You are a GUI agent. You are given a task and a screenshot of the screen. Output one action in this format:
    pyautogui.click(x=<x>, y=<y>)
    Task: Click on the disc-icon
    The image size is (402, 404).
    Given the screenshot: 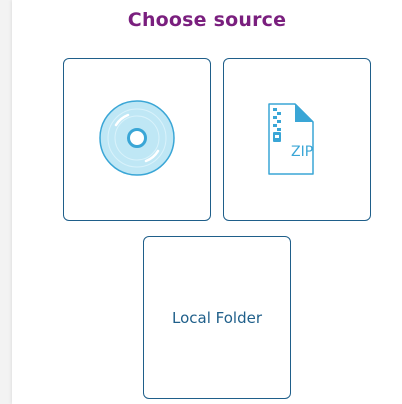 What is the action you would take?
    pyautogui.click(x=137, y=140)
    